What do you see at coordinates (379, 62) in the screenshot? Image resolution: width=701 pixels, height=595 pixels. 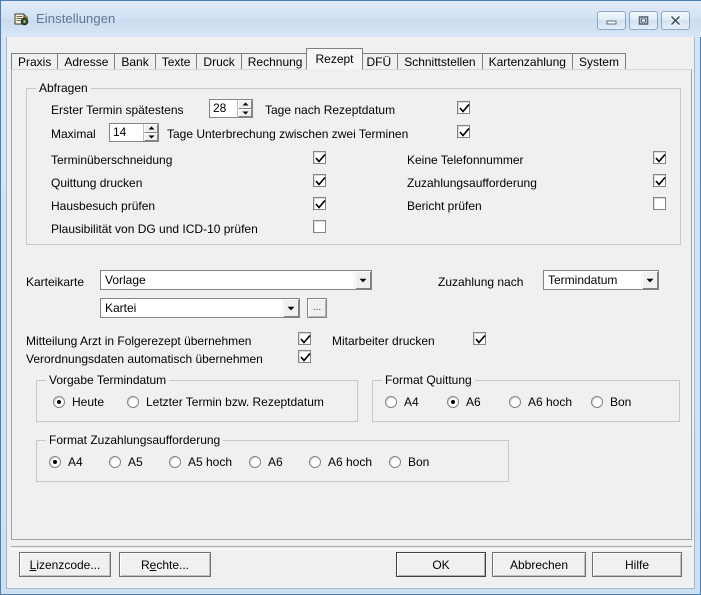 I see `tab-label: DFÜ` at bounding box center [379, 62].